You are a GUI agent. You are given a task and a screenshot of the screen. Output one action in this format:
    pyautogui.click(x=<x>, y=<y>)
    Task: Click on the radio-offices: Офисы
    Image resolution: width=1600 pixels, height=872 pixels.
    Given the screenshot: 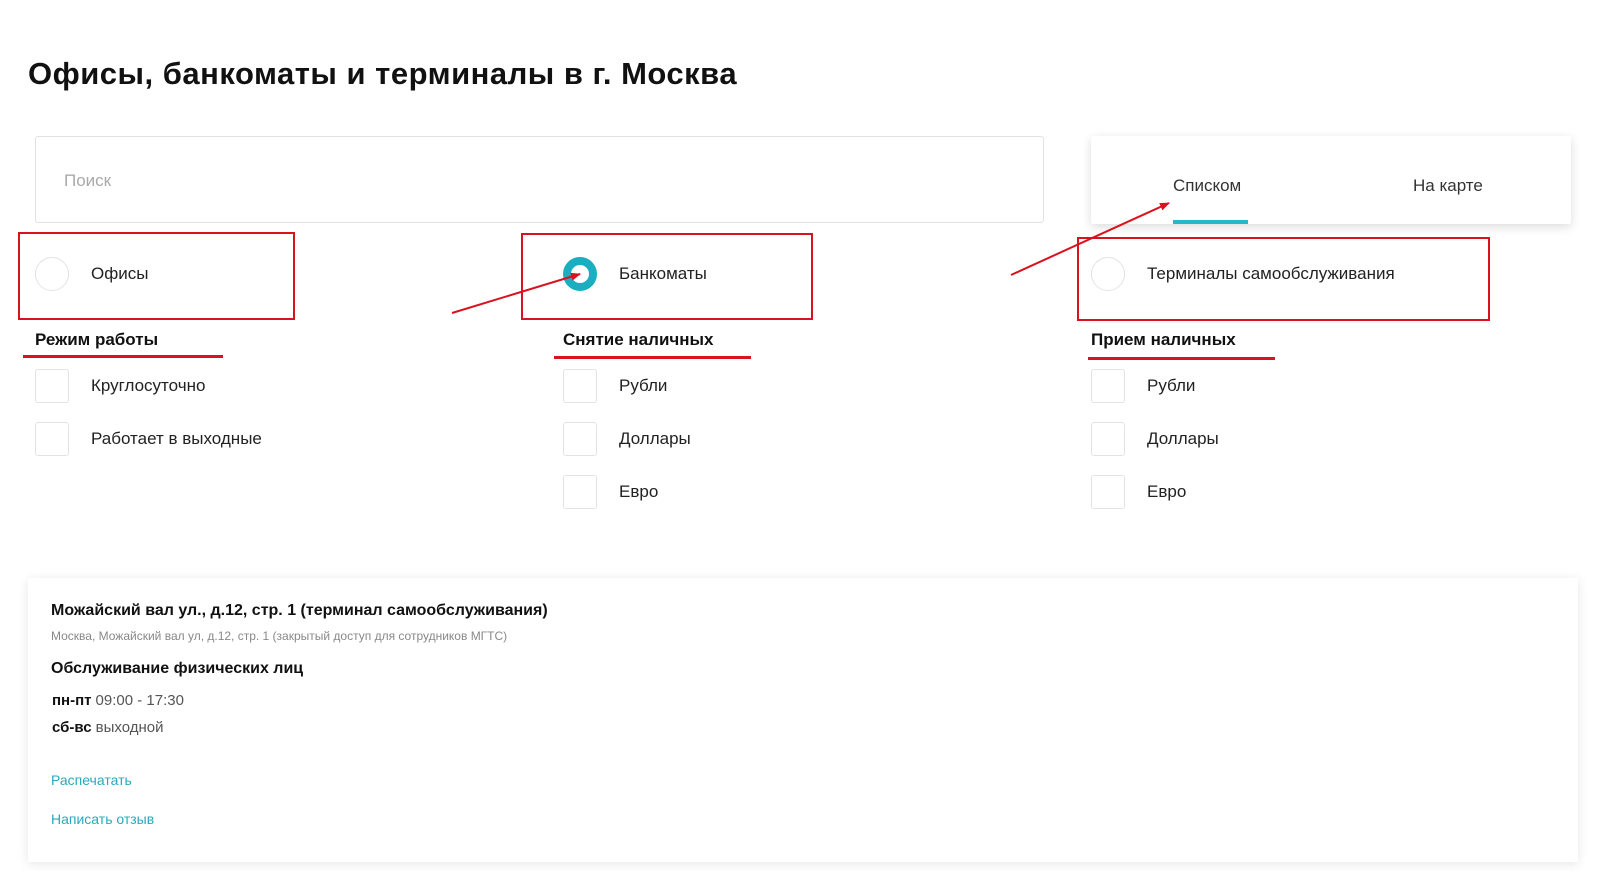 What is the action you would take?
    pyautogui.click(x=91, y=274)
    